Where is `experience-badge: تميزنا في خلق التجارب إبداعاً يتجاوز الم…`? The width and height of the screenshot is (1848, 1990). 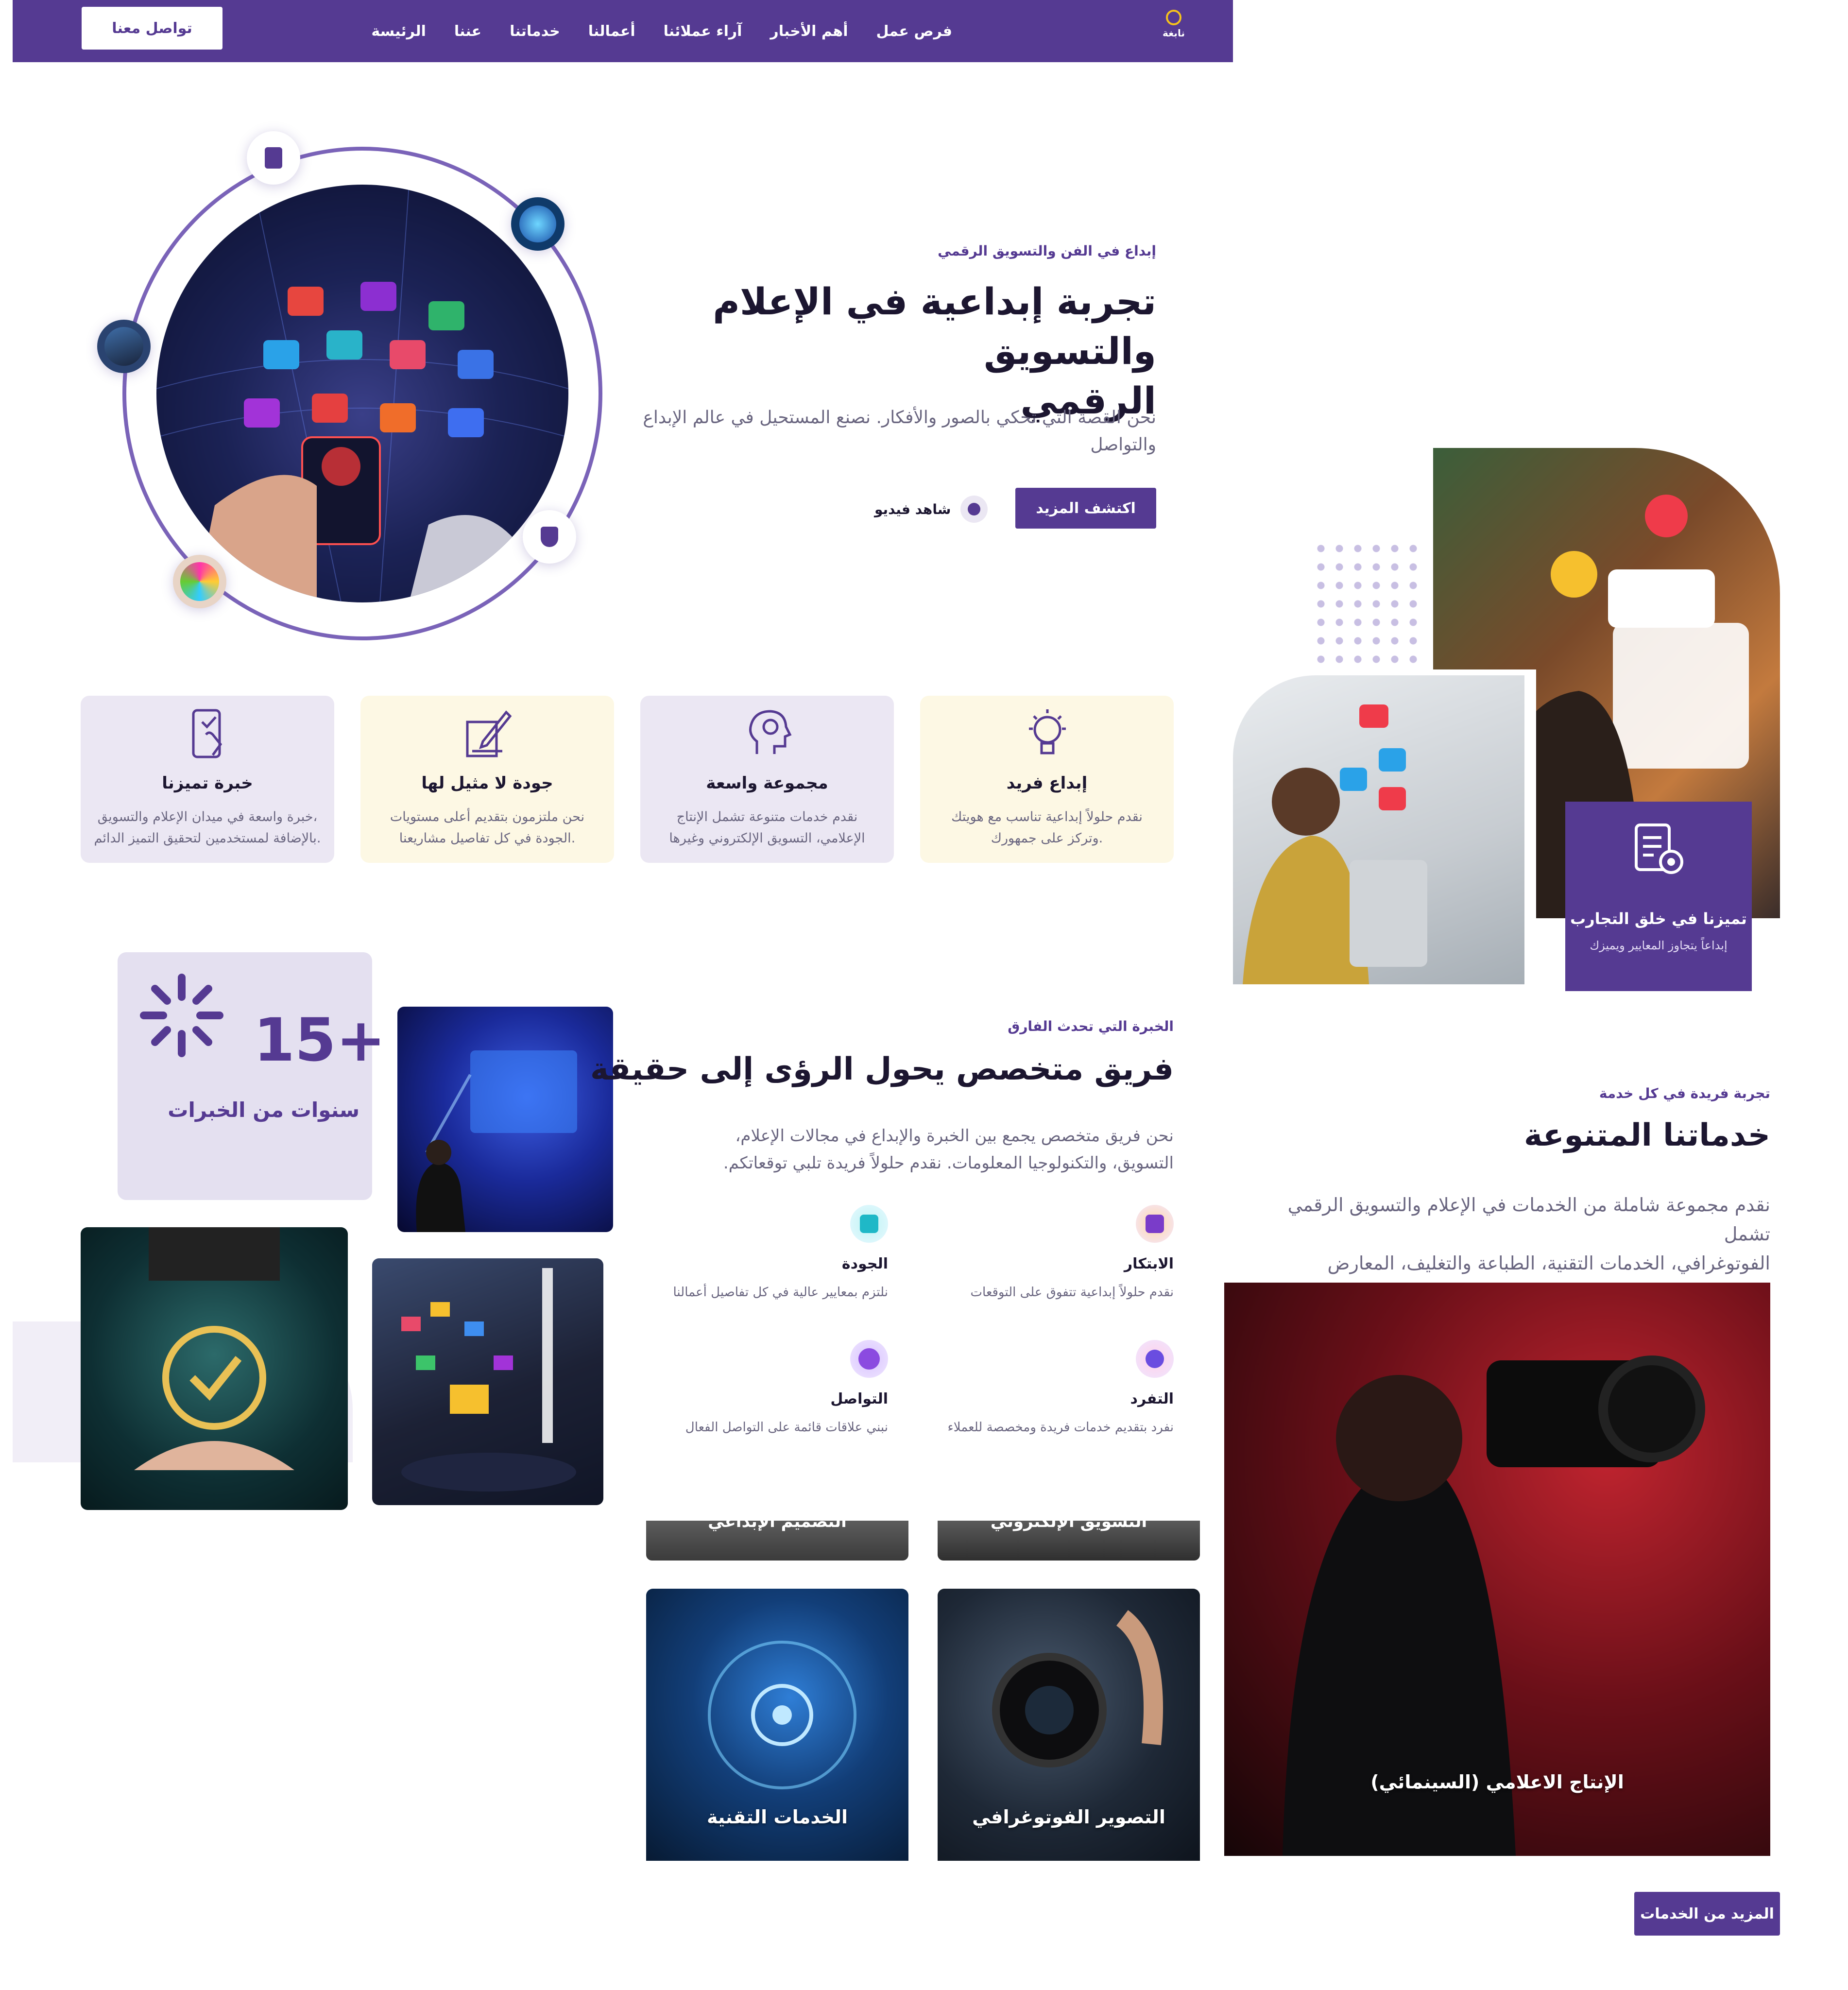 experience-badge: تميزنا في خلق التجارب إبداعاً يتجاوز الم… is located at coordinates (1658, 896).